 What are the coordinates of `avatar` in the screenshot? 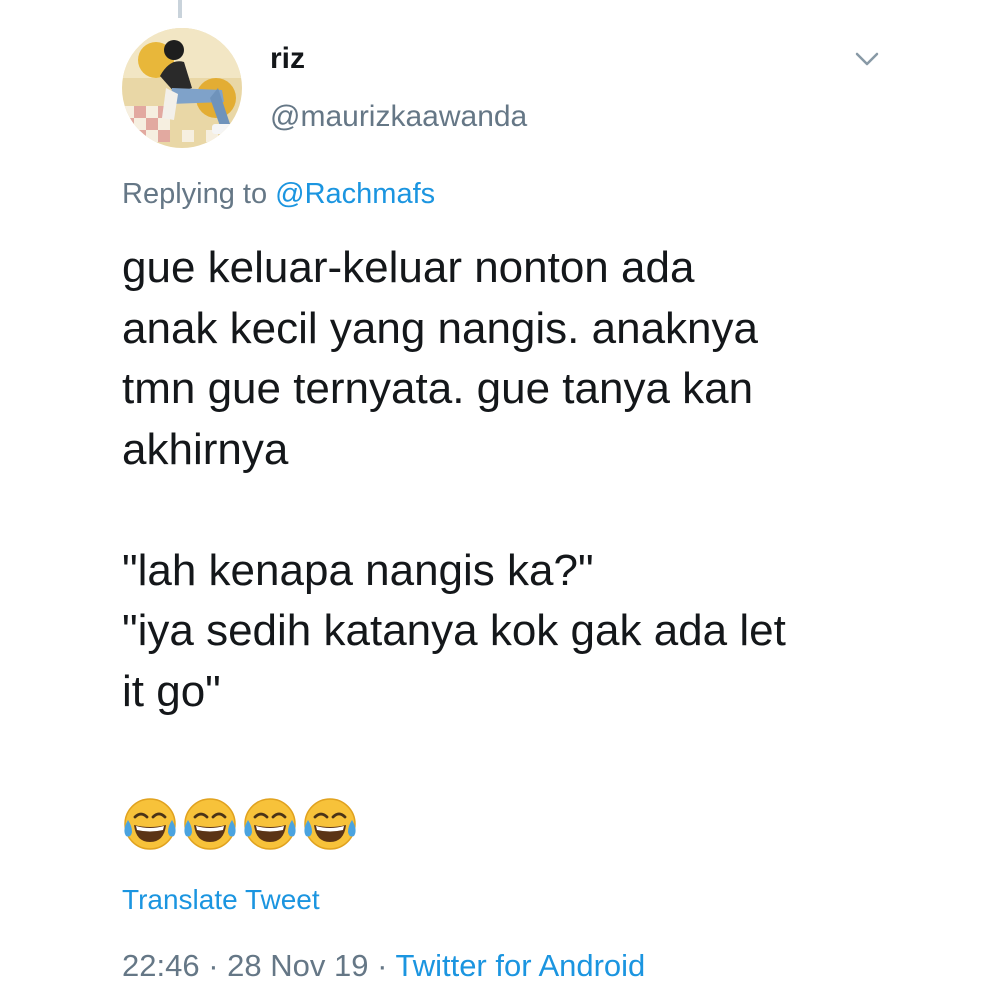 It's located at (182, 88).